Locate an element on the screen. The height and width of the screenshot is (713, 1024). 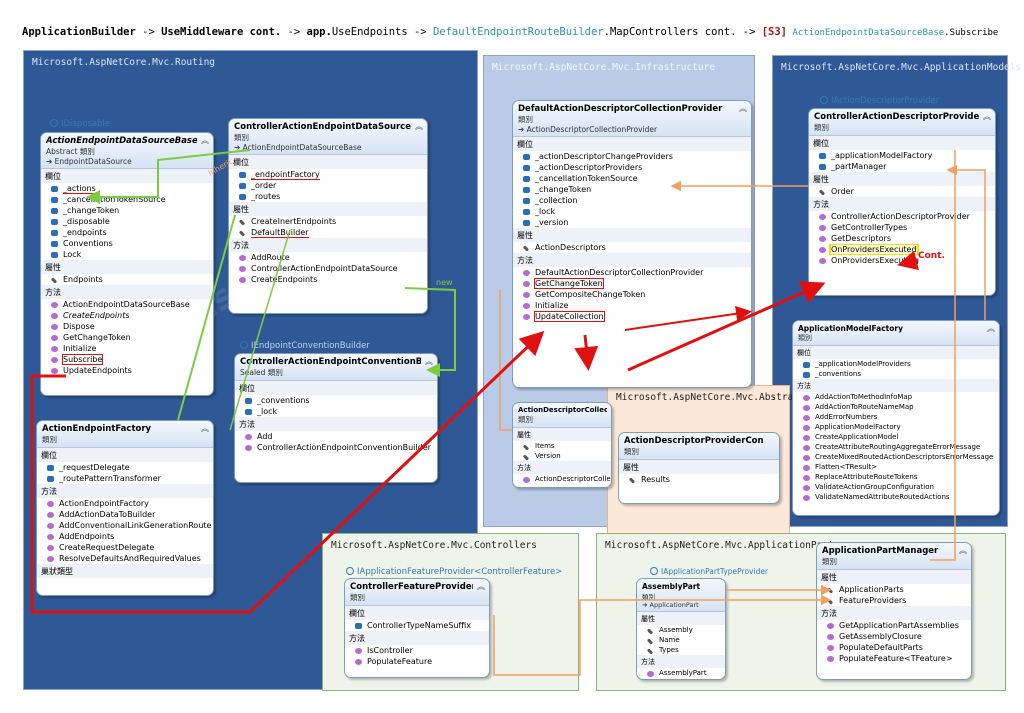
crumb-map-controllers: .MapControllers cont. is located at coordinates (670, 32).